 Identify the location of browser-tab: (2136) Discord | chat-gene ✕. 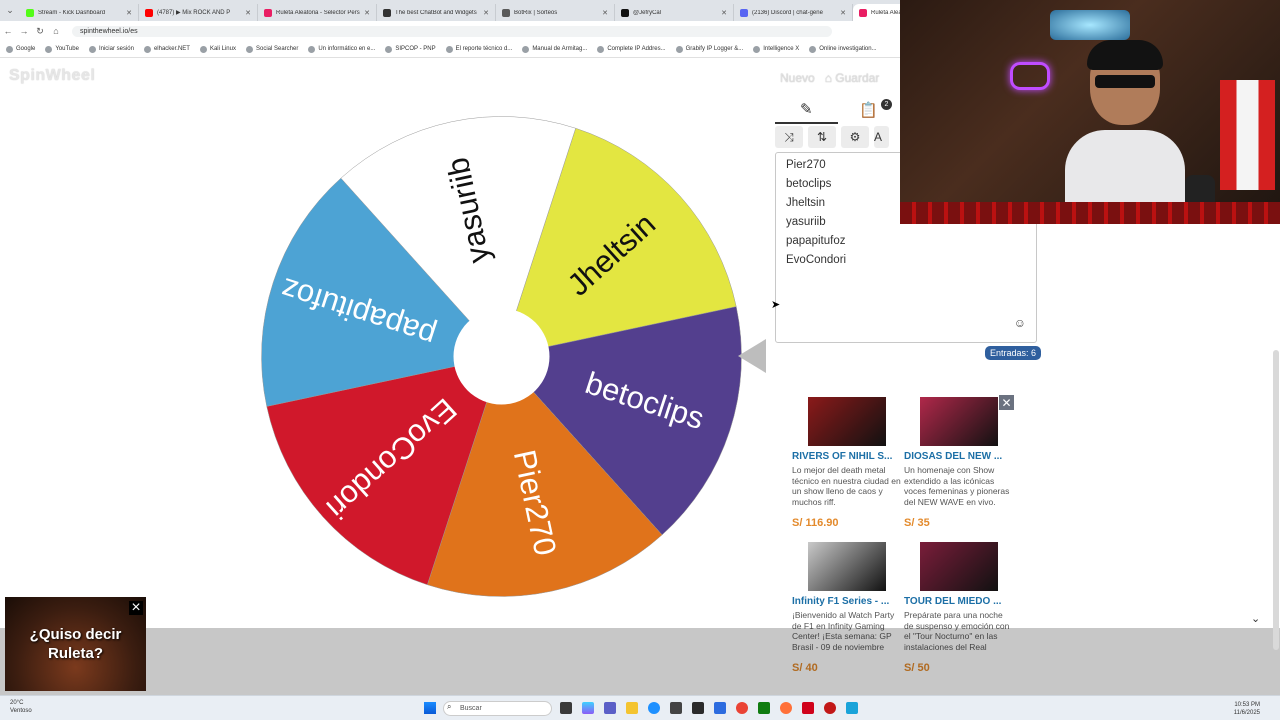
(793, 12).